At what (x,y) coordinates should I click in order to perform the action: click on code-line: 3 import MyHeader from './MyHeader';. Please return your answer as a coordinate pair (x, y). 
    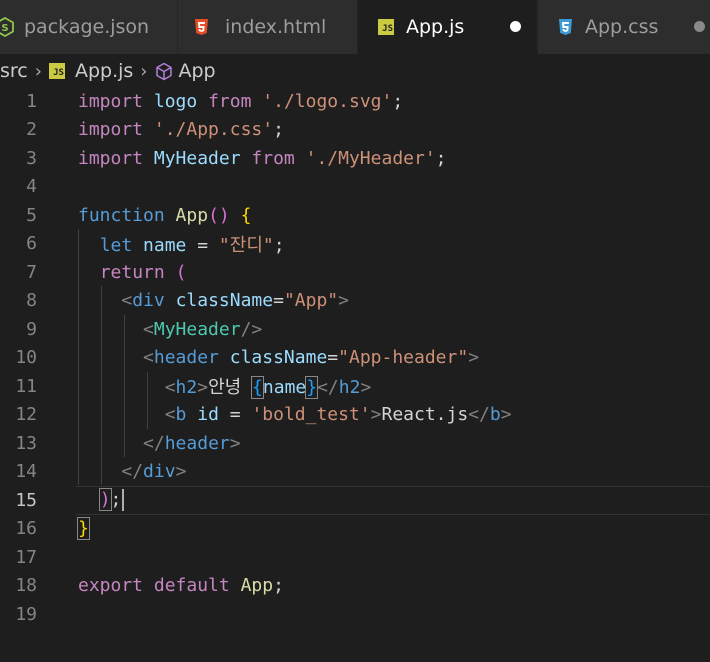
    Looking at the image, I should click on (355, 158).